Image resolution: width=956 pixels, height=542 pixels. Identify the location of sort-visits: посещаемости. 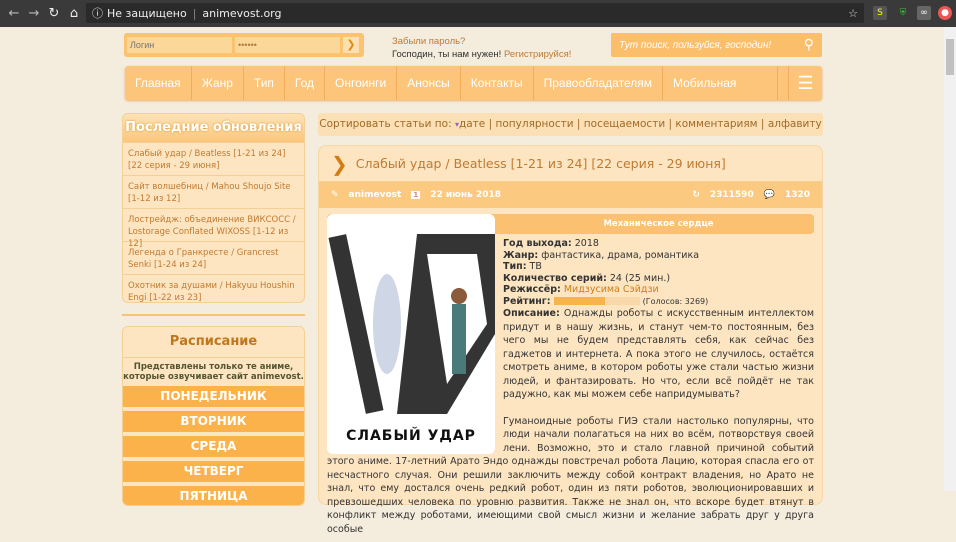
(624, 124).